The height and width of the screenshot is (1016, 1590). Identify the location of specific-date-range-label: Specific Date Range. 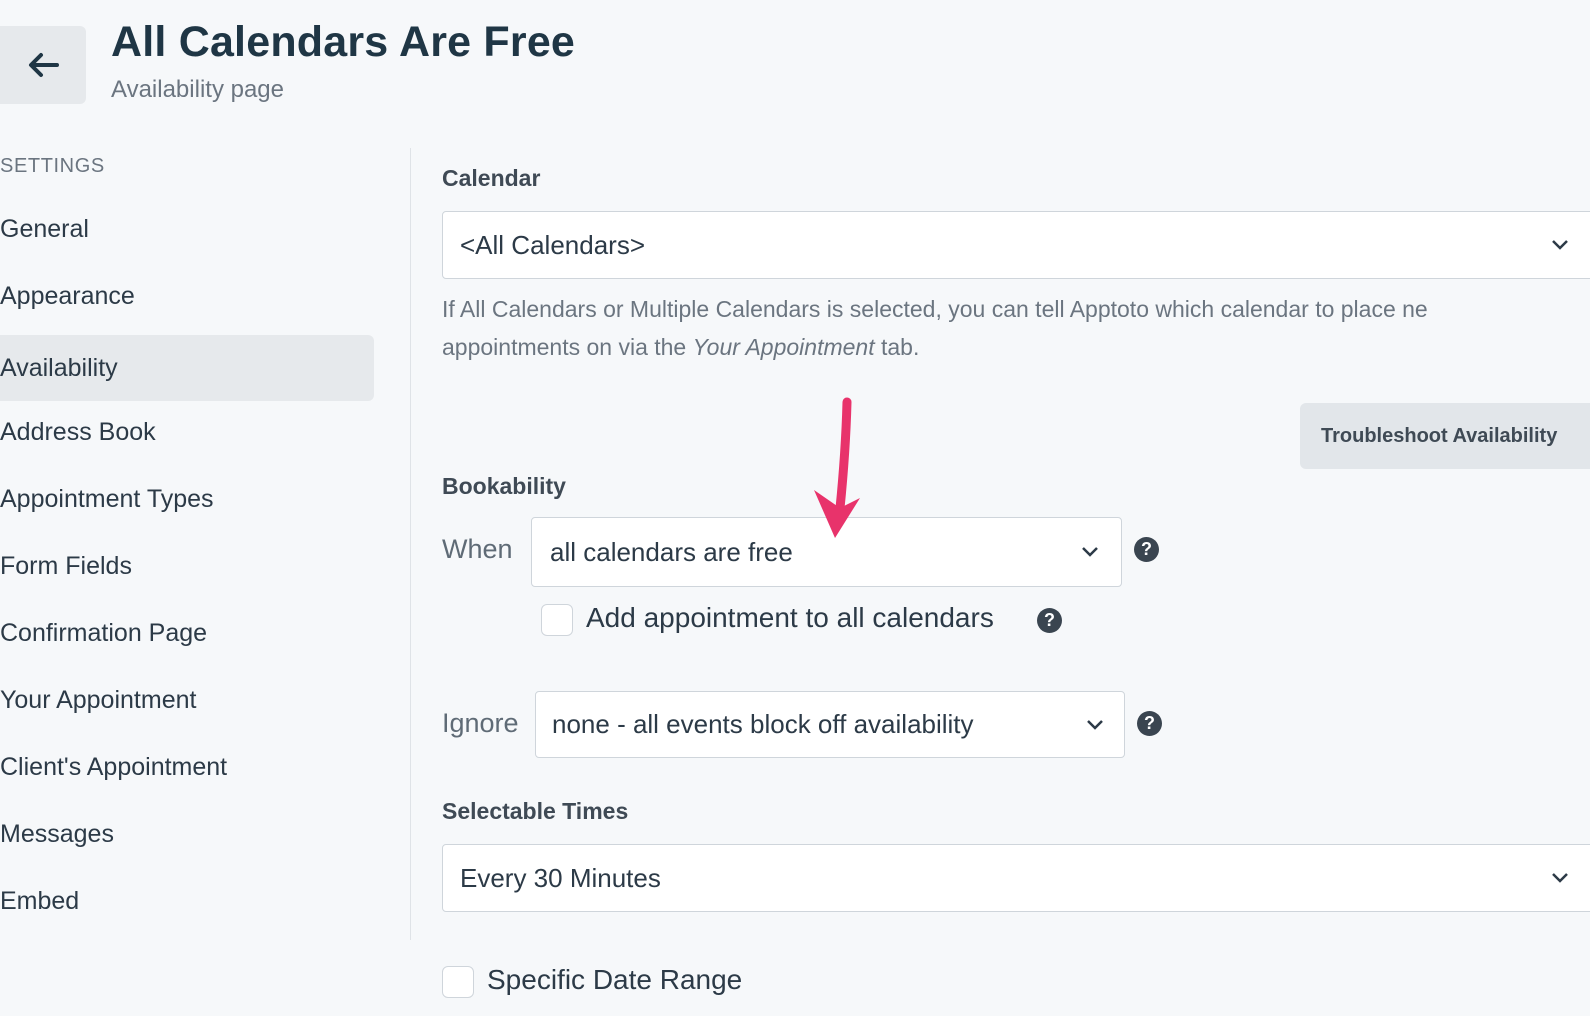
(615, 979).